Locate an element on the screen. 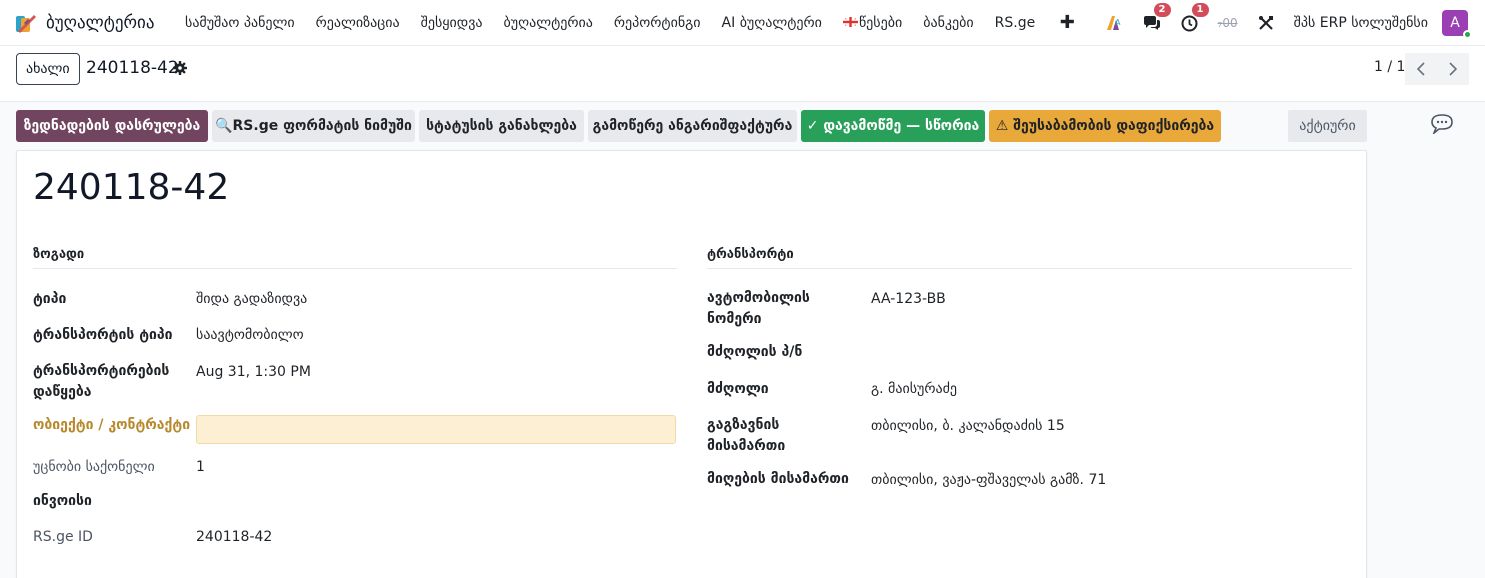 The height and width of the screenshot is (578, 1485). chevron-right-icon is located at coordinates (1453, 69).